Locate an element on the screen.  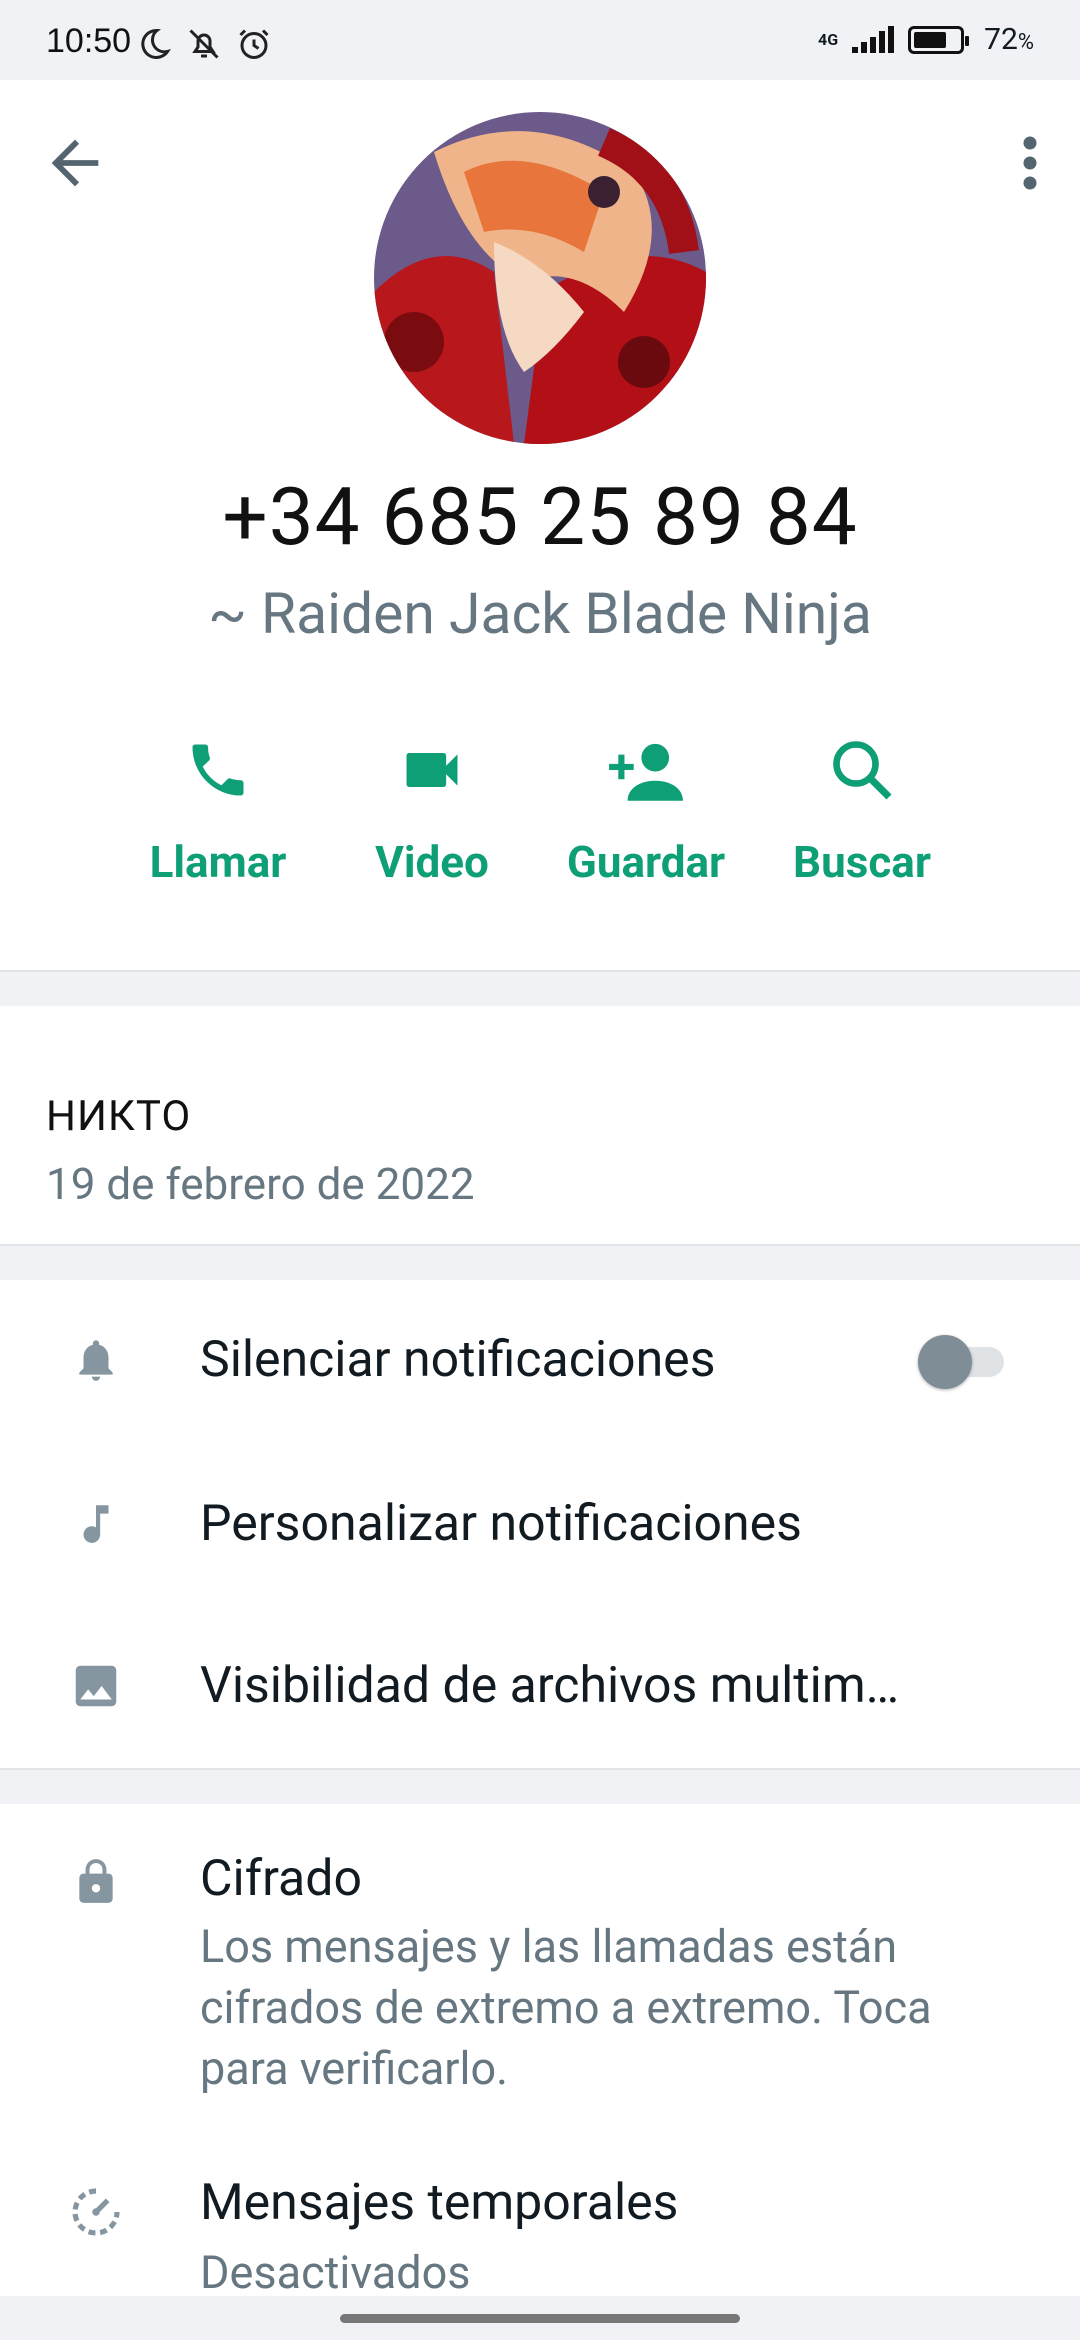
image-icon is located at coordinates (96, 1686).